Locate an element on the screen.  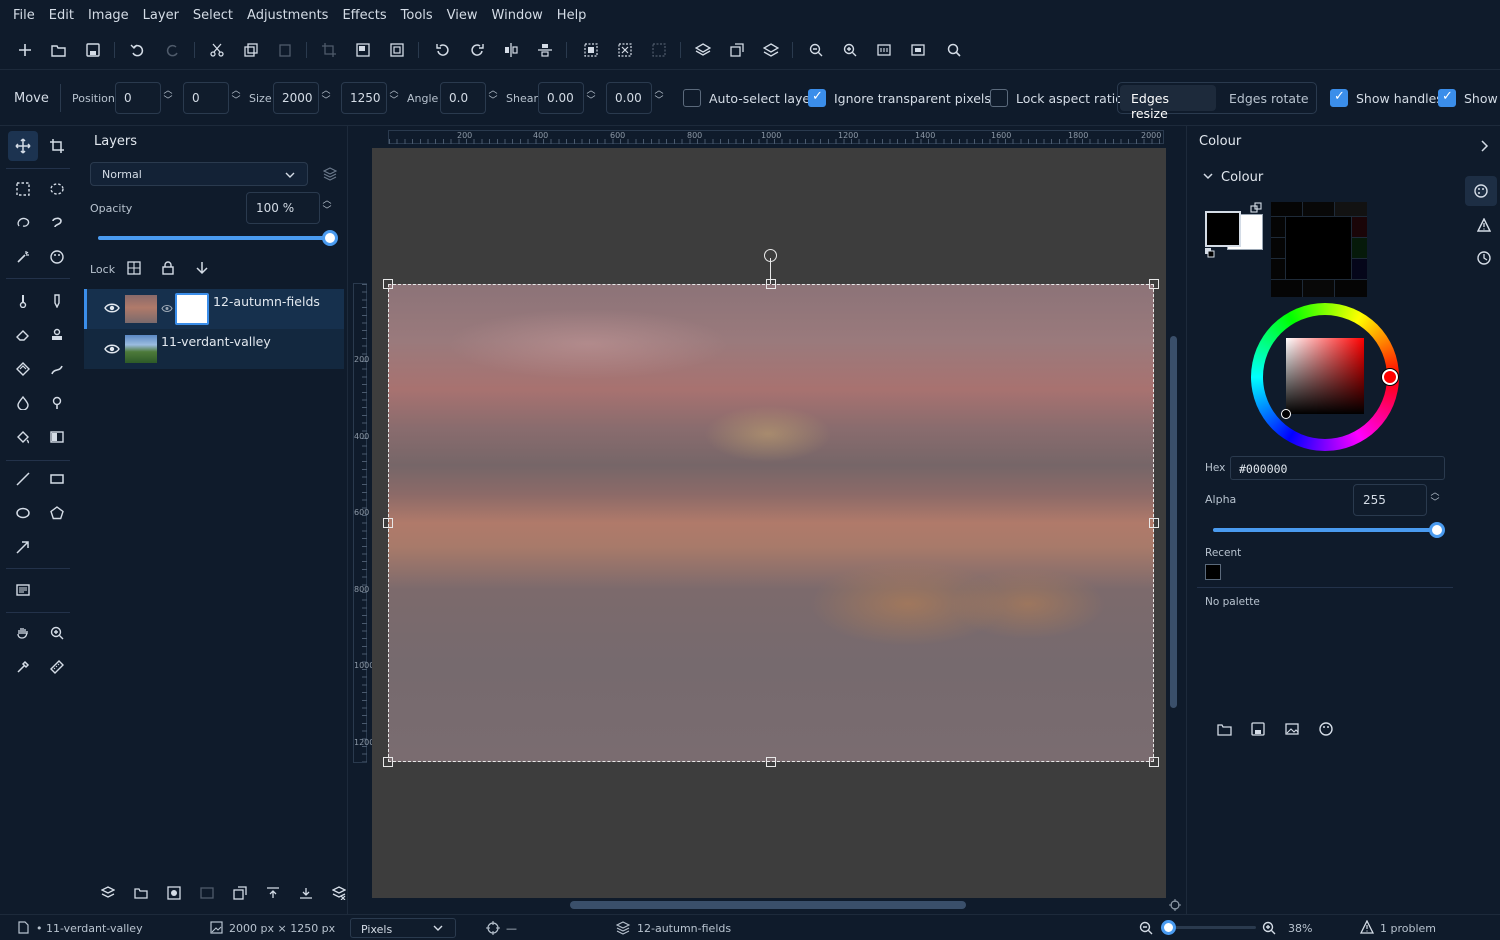
size-width-stepper-icon: ︿ ﹀ is located at coordinates (326, 96).